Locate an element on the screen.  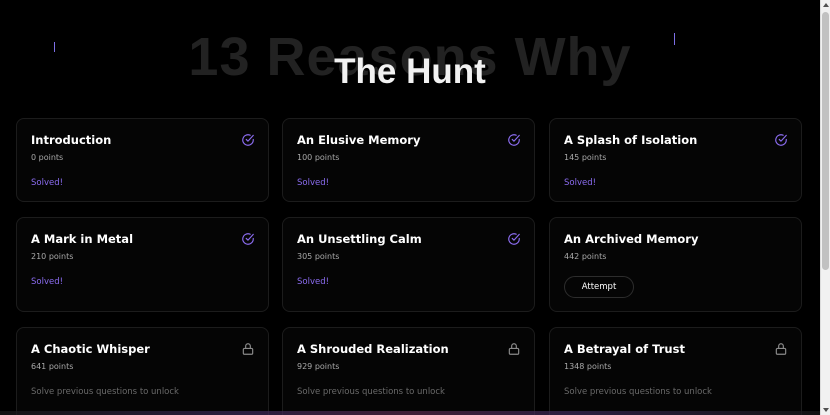
card-points: 210 points is located at coordinates (52, 256).